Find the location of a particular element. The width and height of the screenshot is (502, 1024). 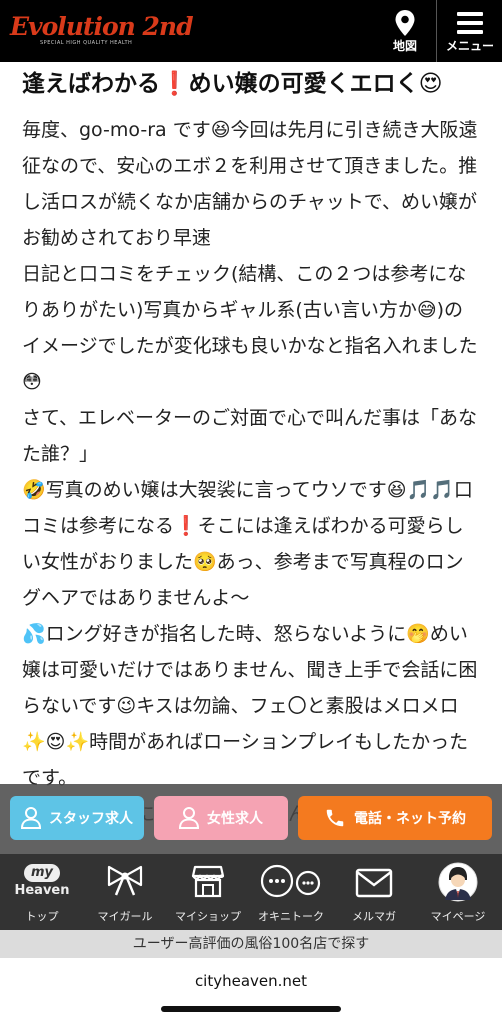

tab-myshop-label: マイショップ is located at coordinates (208, 916).